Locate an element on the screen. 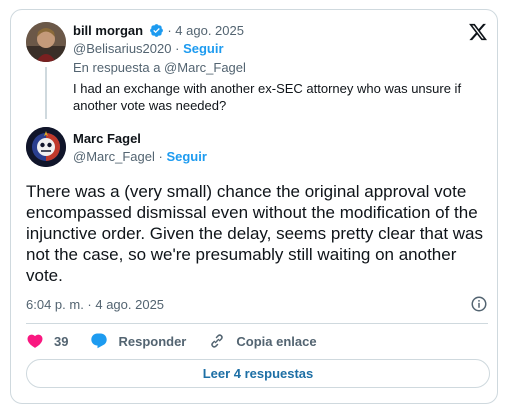 The height and width of the screenshot is (416, 508). parent-tweet-header: bill morgan · 4 ago. 2025 is located at coordinates (158, 30).